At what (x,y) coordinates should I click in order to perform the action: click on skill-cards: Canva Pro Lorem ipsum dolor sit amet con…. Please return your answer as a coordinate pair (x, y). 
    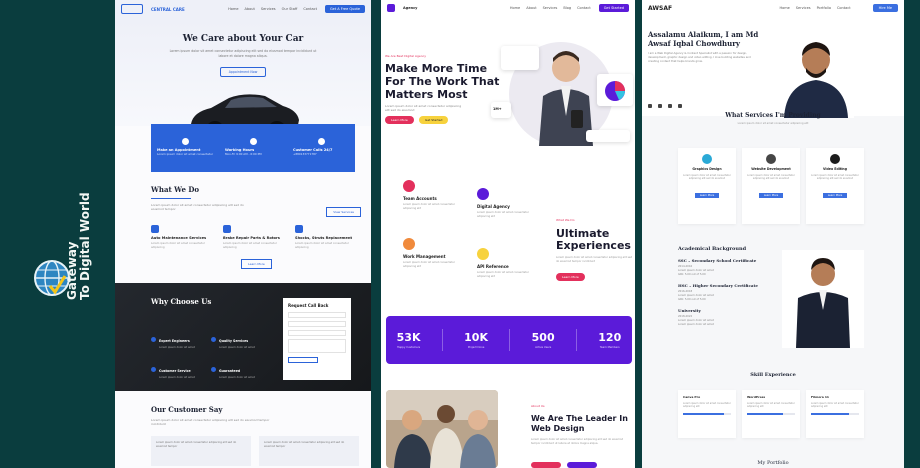
    Looking at the image, I should click on (771, 414).